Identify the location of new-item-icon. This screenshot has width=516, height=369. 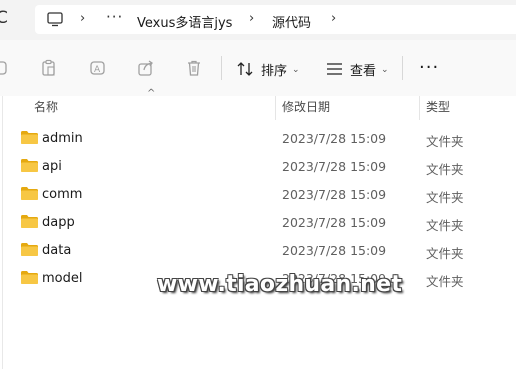
(5, 68).